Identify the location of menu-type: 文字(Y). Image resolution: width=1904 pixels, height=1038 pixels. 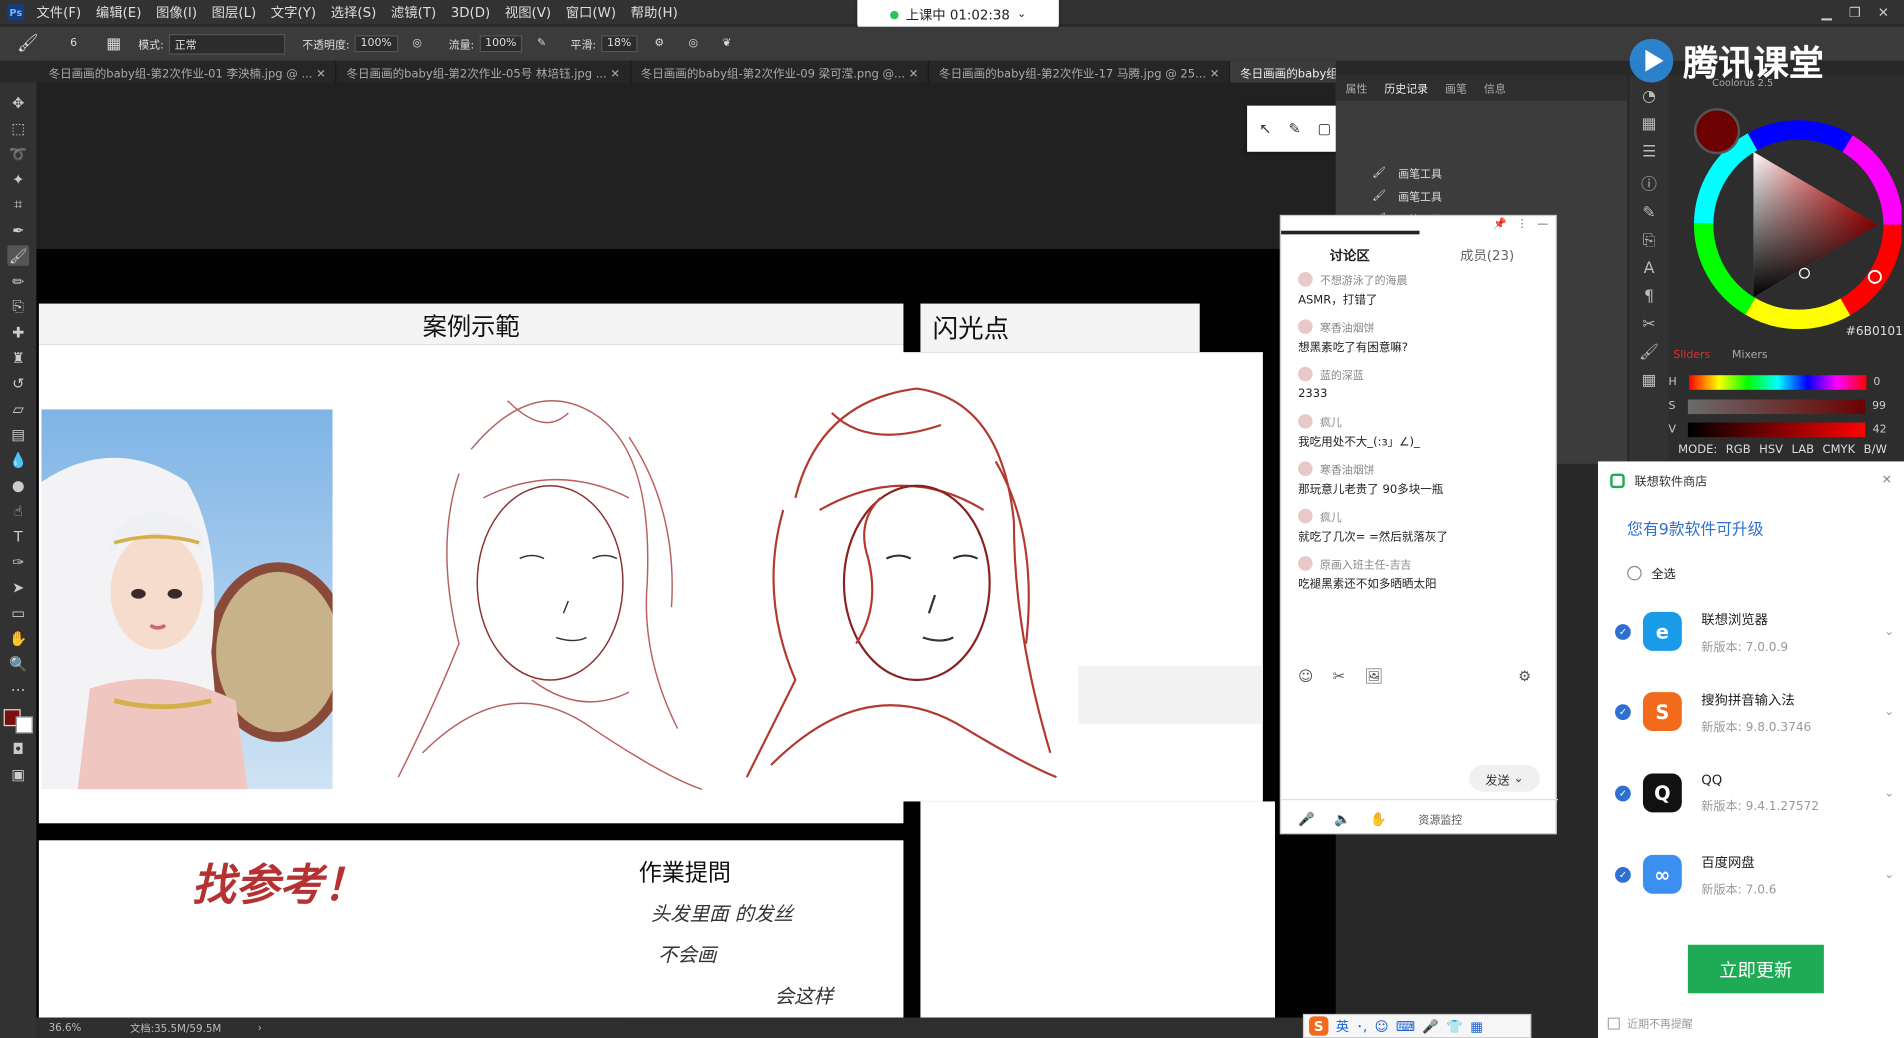
(293, 11).